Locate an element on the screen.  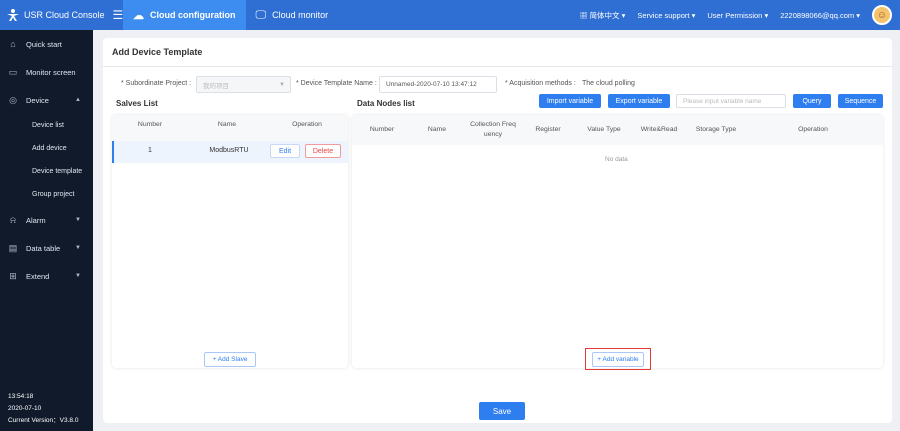
slaves-table-header: Number Name Operation is located at coordinates (230, 128).